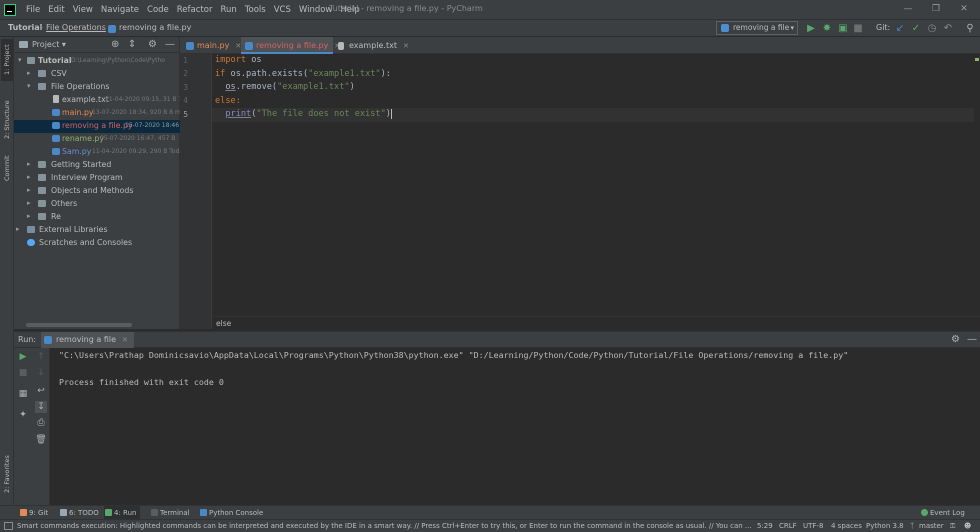 This screenshot has height=532, width=980. Describe the element at coordinates (97, 204) in the screenshot. I see `tree-item: ▸ Others` at that location.